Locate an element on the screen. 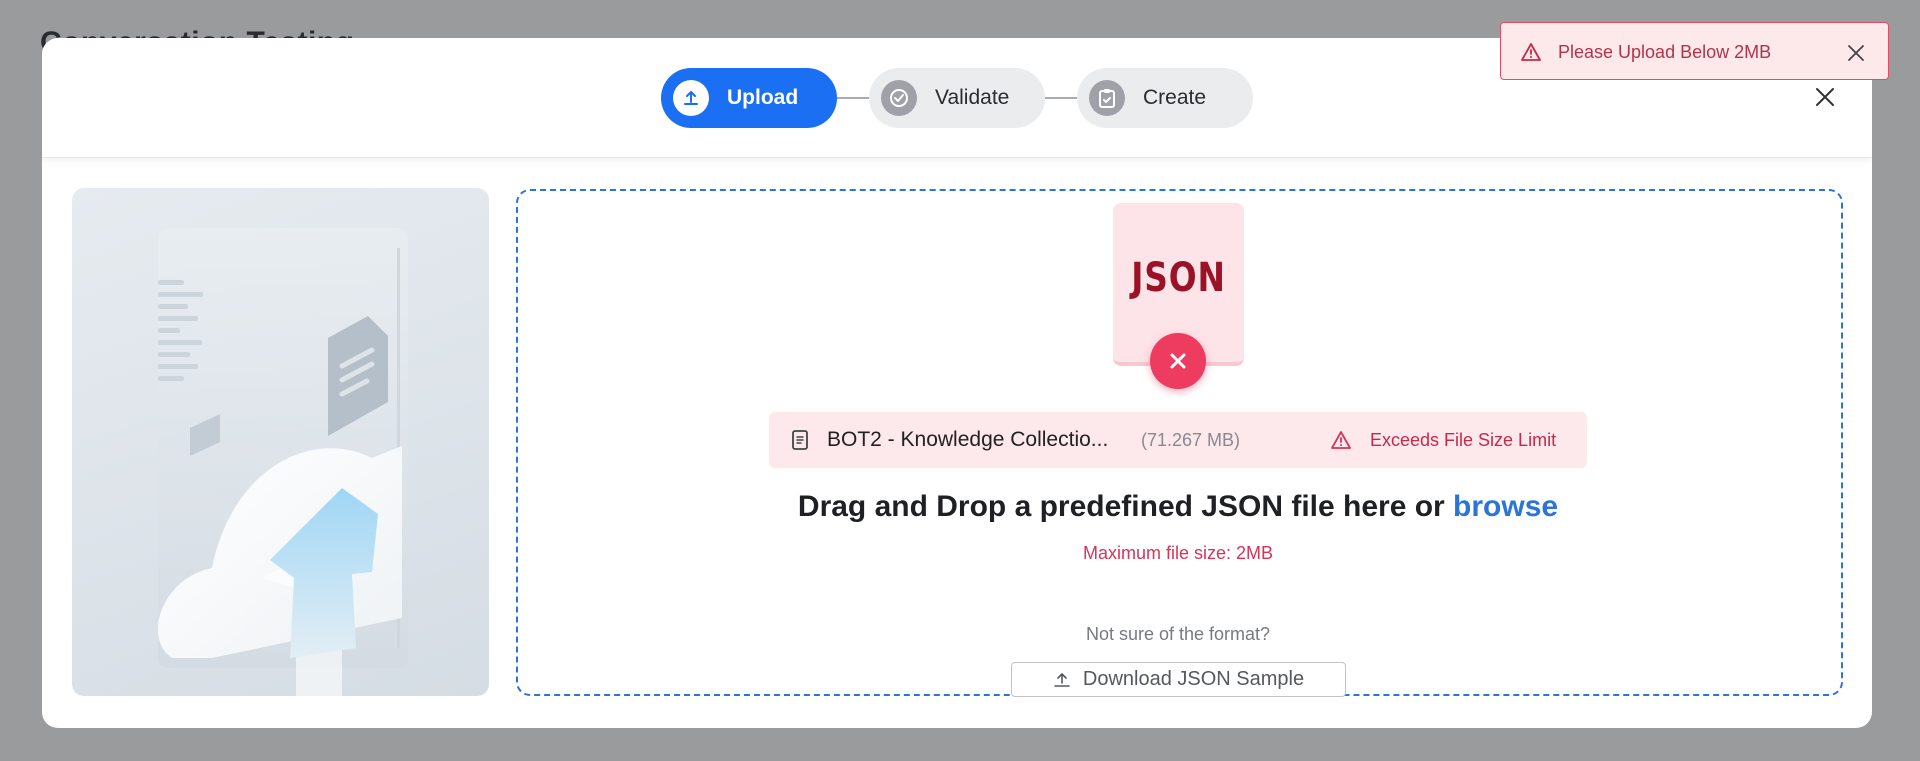  error-toast: Please Upload Below 2MB is located at coordinates (1694, 51).